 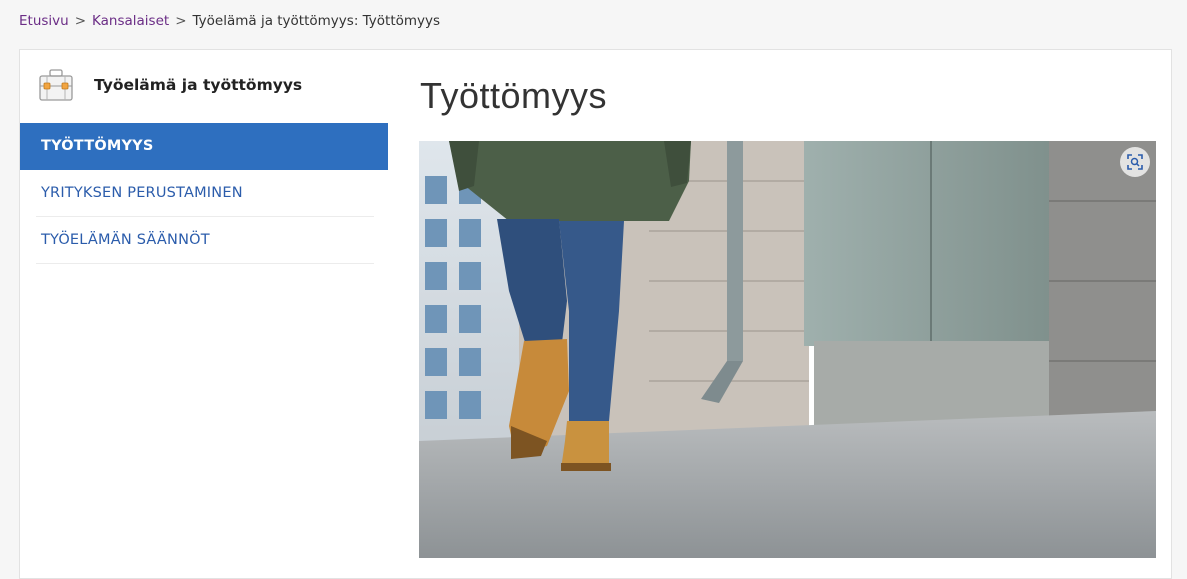 What do you see at coordinates (56, 85) in the screenshot?
I see `briefcase-icon` at bounding box center [56, 85].